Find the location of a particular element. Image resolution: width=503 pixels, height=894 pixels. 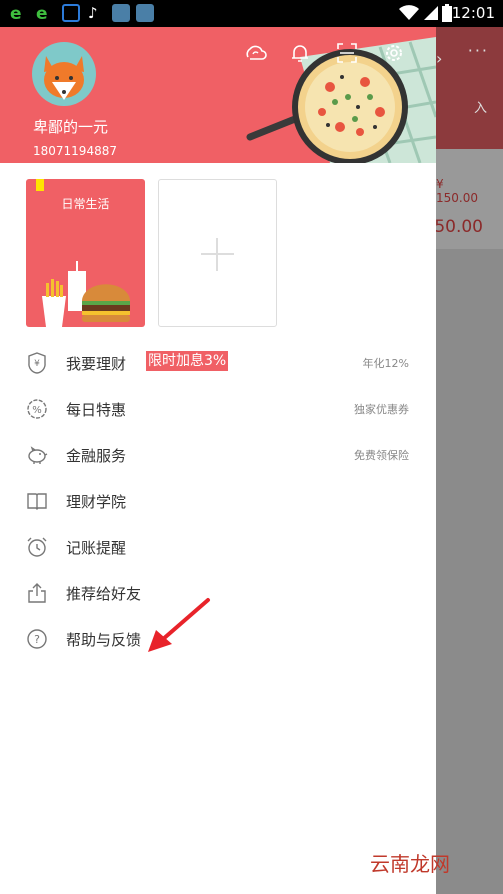

background-screen: › ··· 入 ¥ 150.00 50.00 is located at coordinates (468, 460).